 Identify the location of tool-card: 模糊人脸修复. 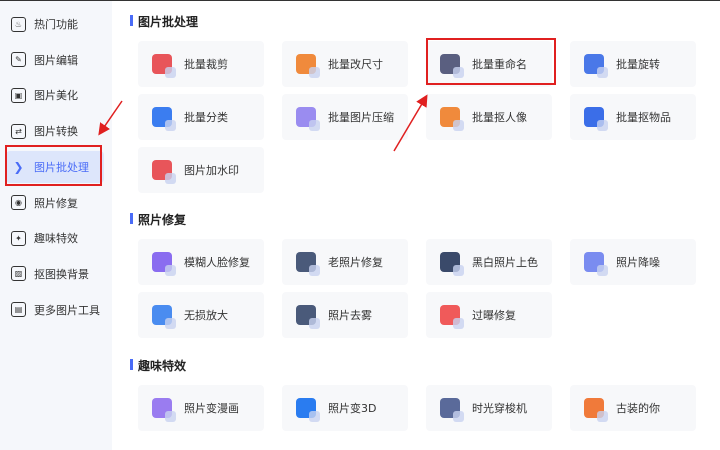
(201, 262).